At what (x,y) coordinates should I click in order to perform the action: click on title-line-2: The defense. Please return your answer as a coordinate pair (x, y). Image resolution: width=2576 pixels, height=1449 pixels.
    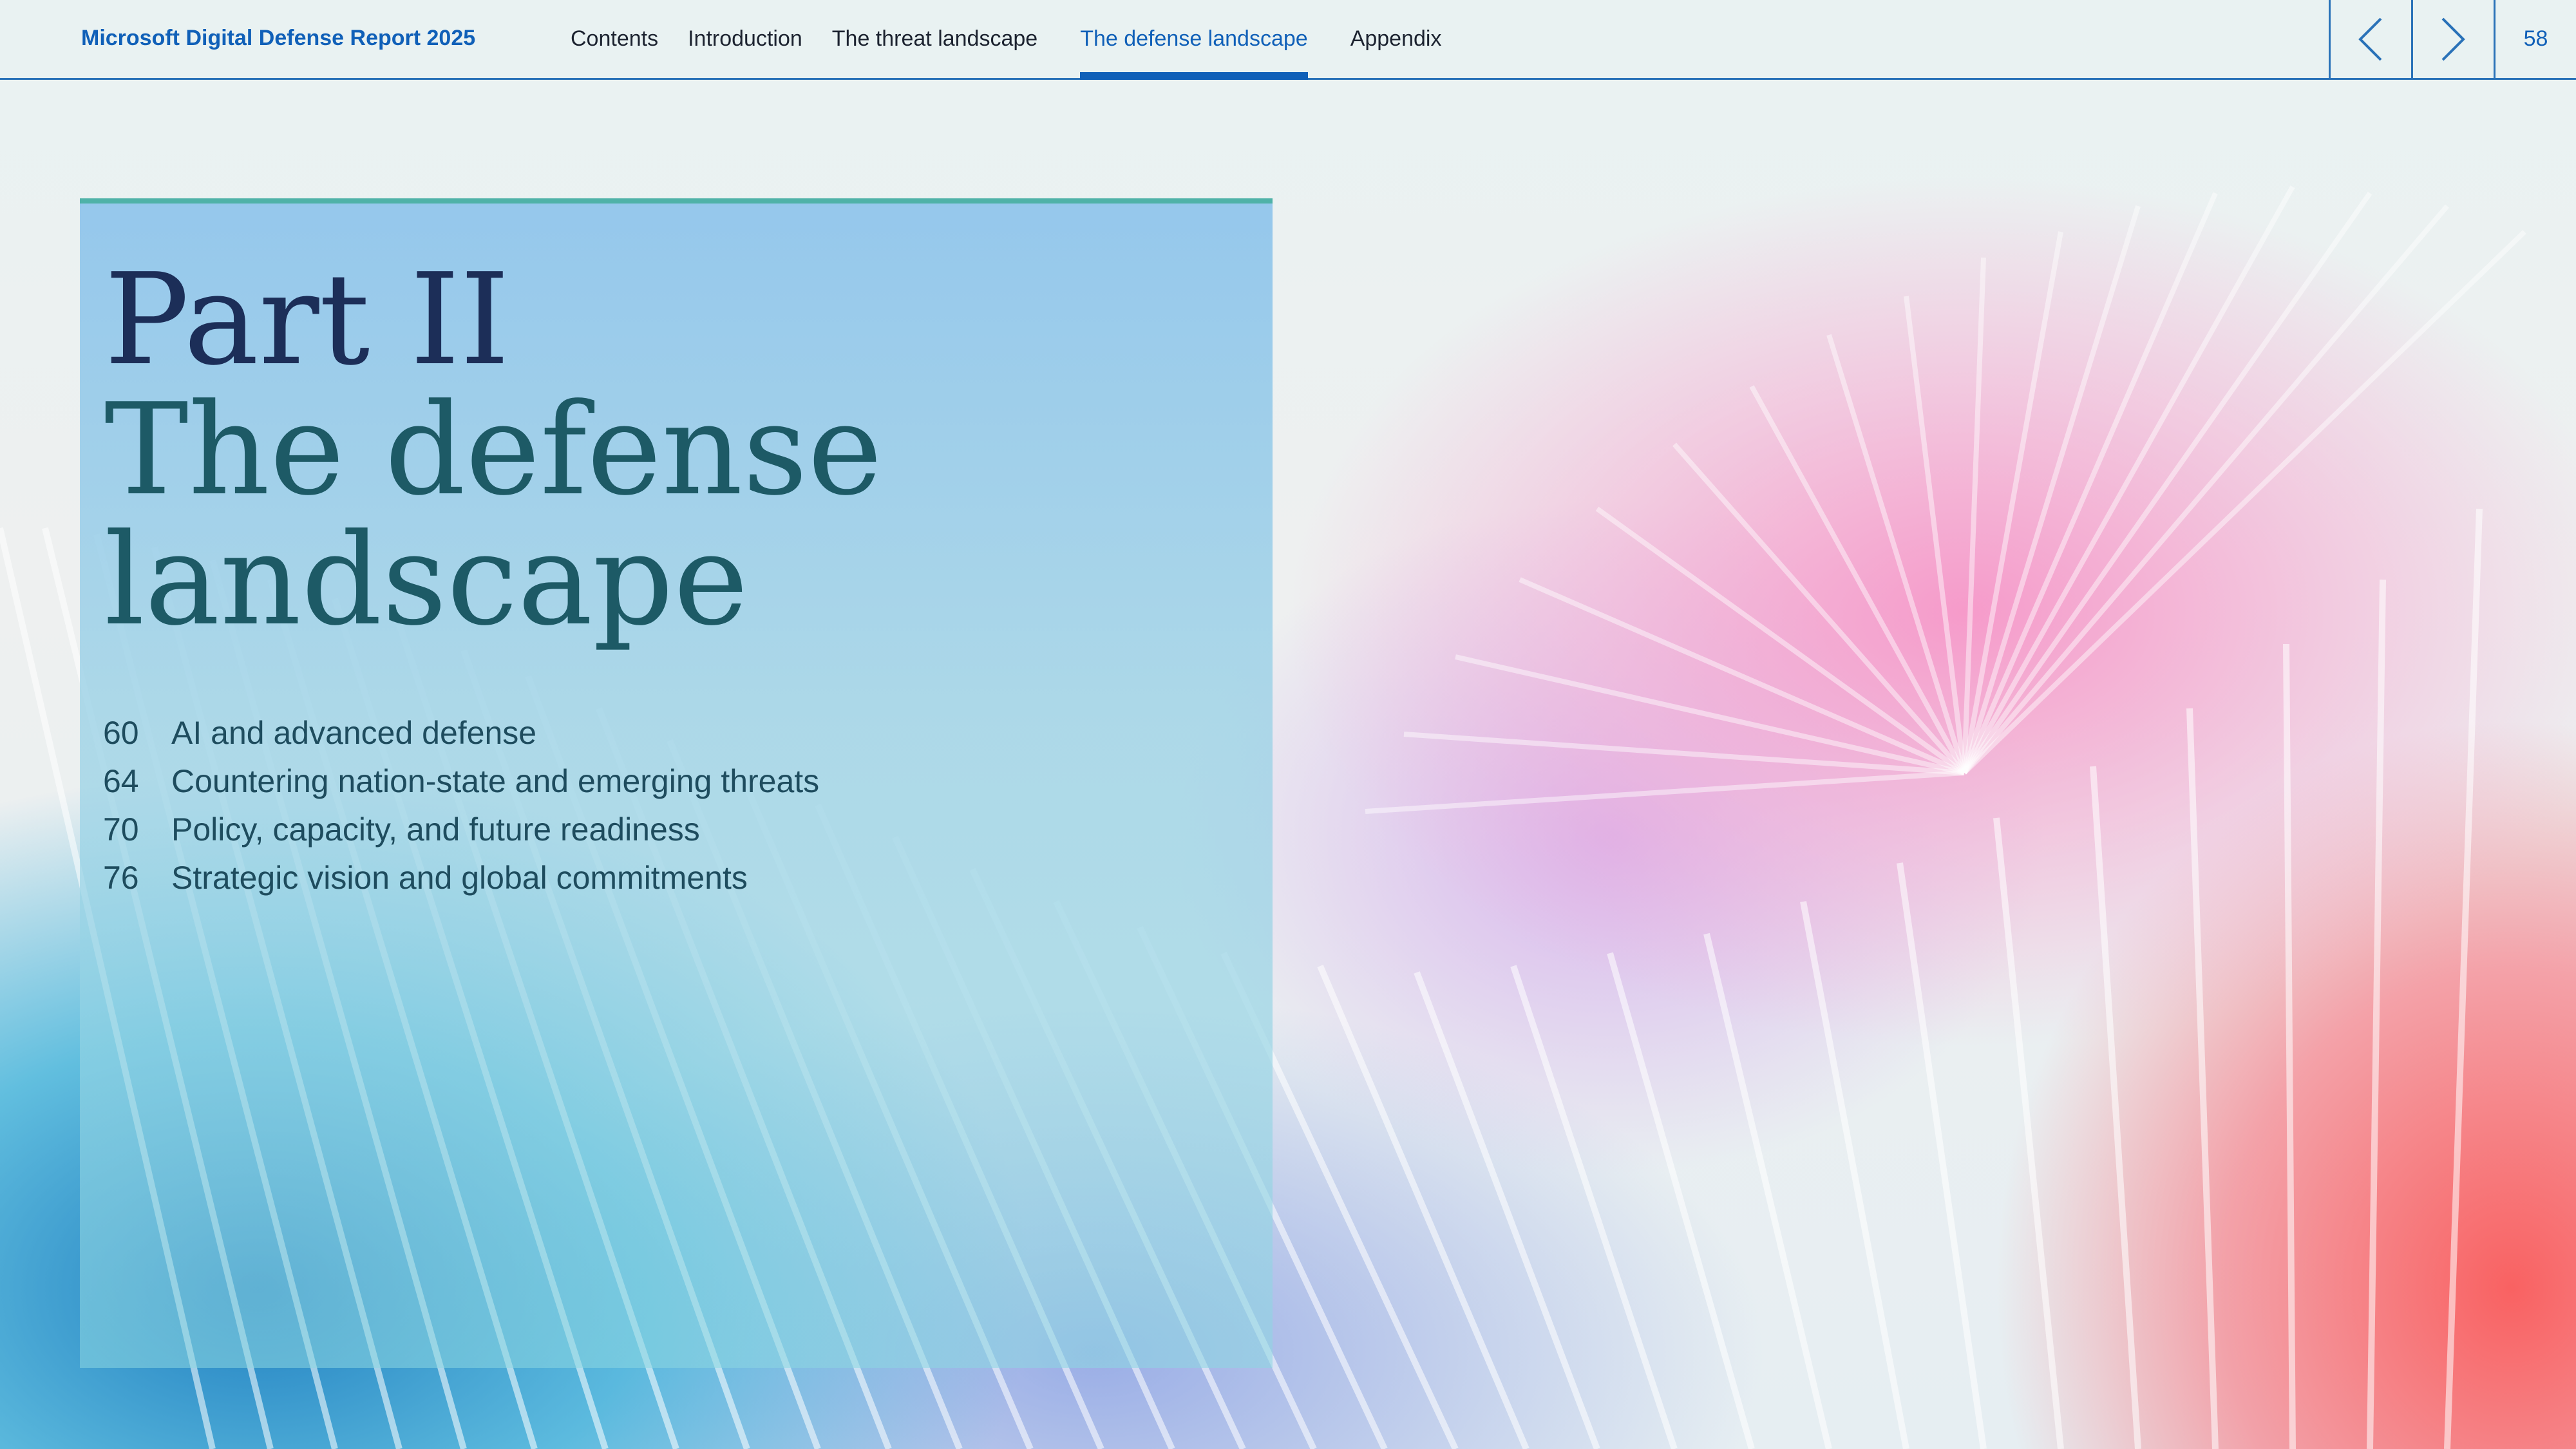
    Looking at the image, I should click on (494, 450).